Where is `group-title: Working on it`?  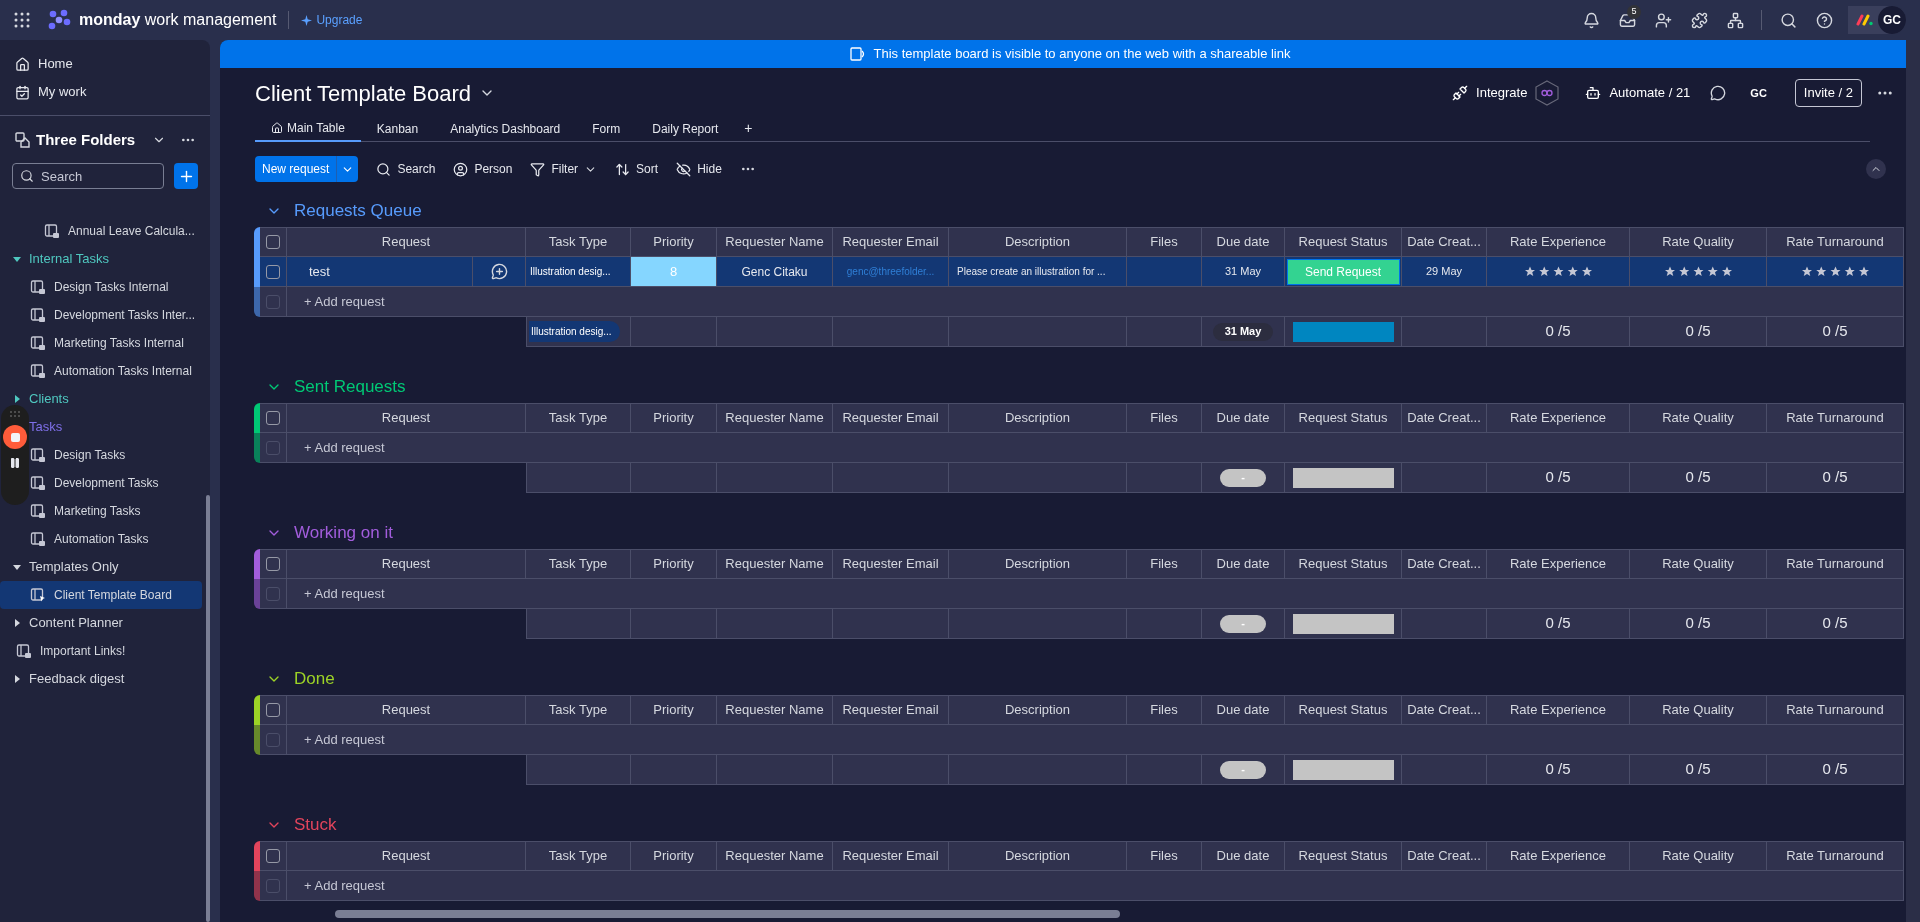
group-title: Working on it is located at coordinates (343, 532).